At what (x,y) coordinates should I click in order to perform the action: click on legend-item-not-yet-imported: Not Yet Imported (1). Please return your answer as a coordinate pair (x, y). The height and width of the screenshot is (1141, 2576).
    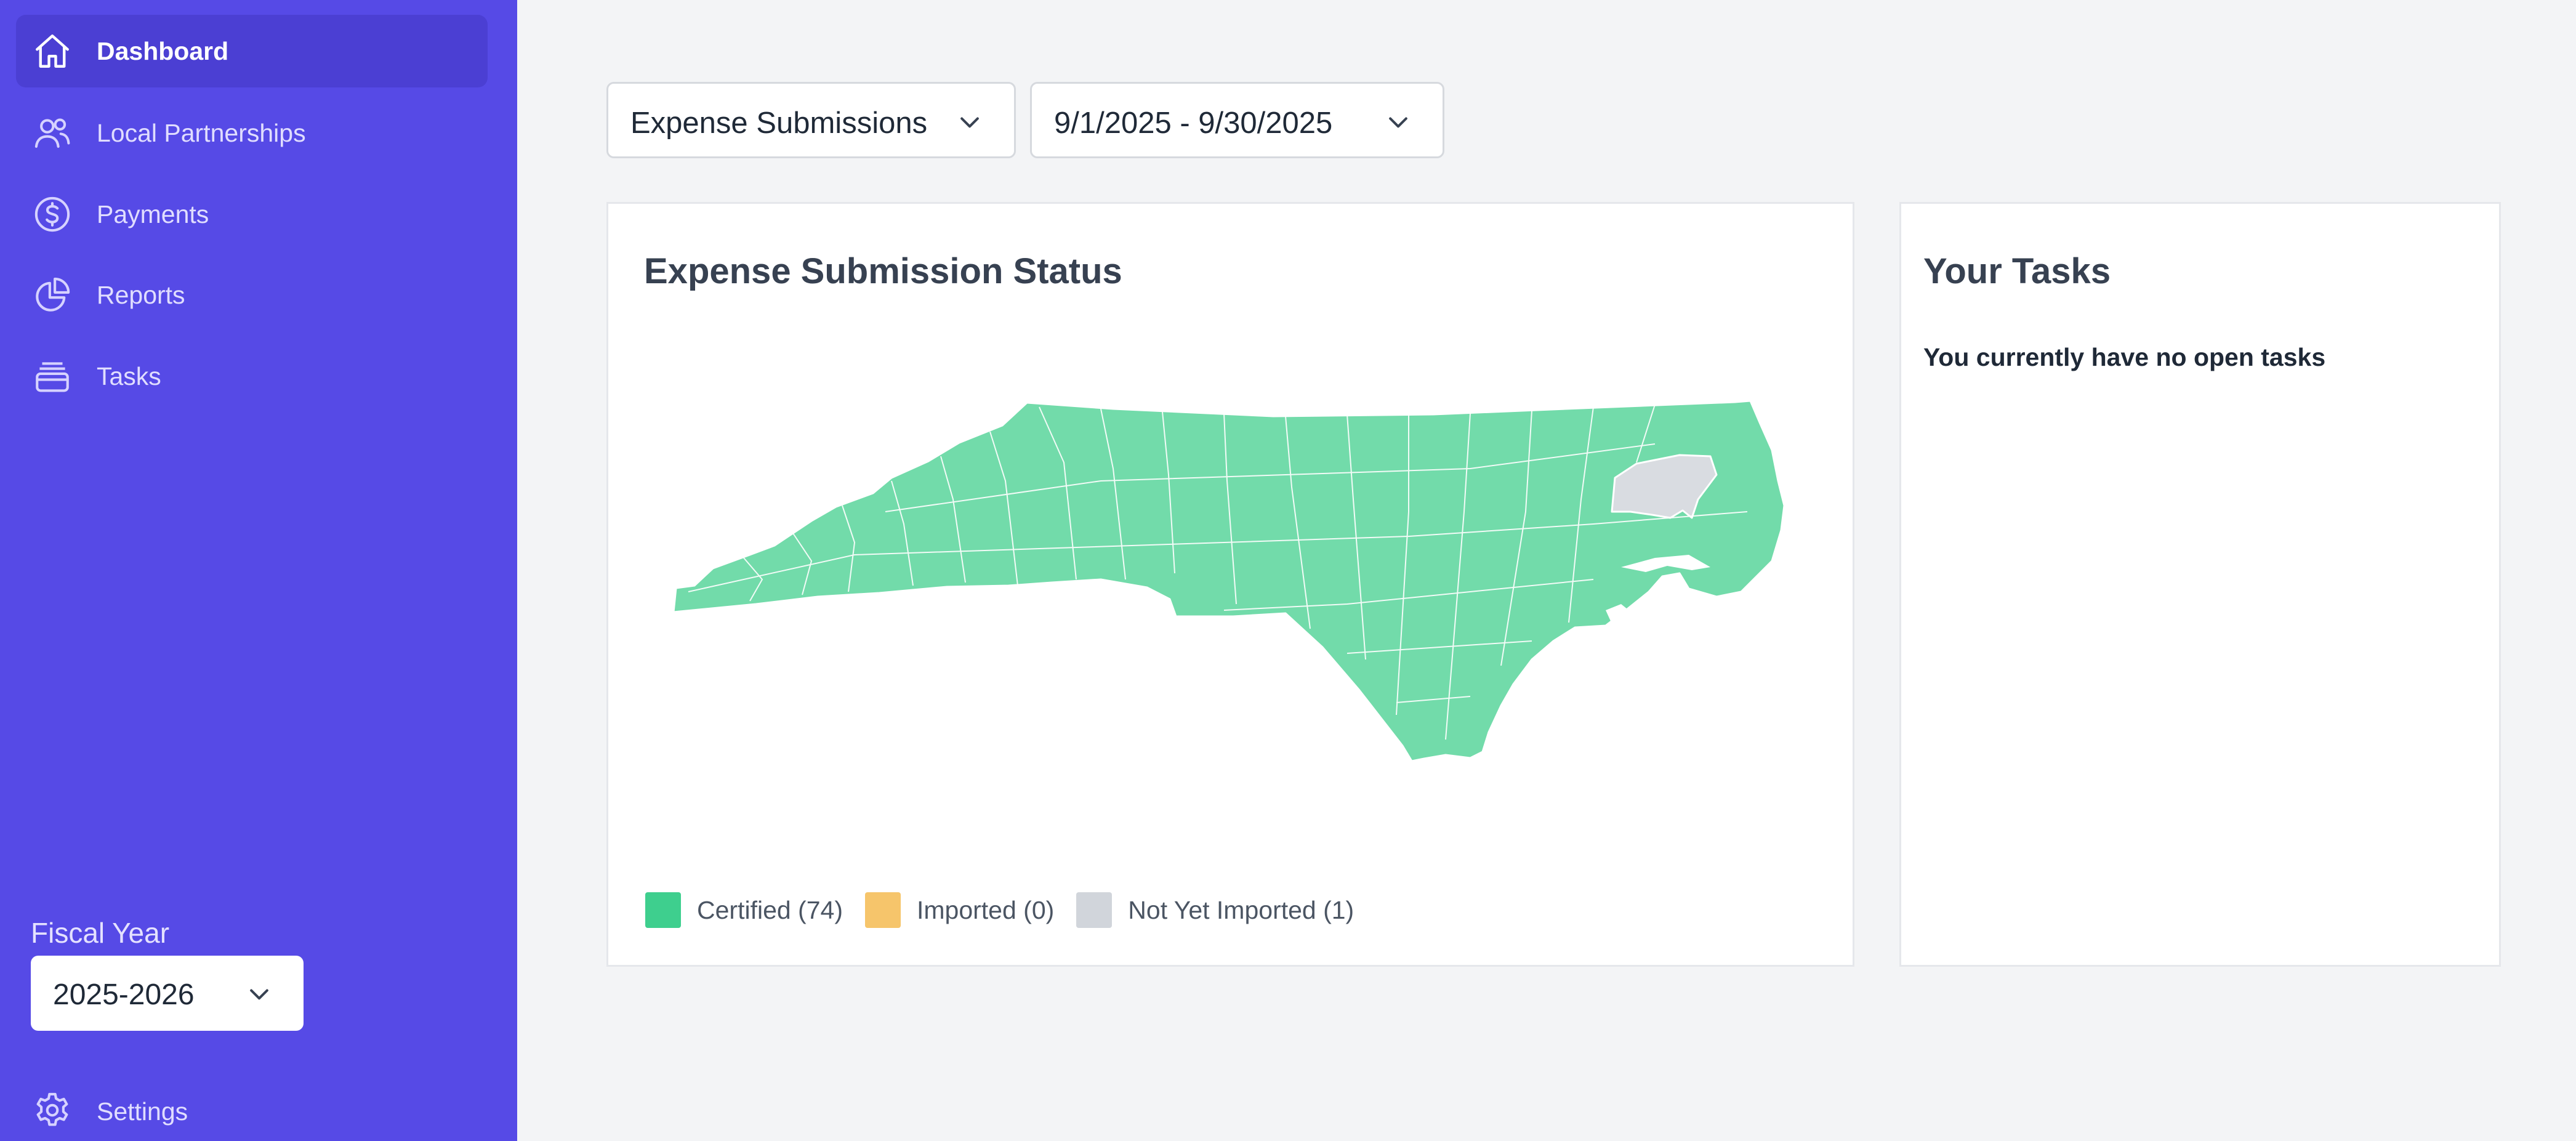
    Looking at the image, I should click on (1215, 910).